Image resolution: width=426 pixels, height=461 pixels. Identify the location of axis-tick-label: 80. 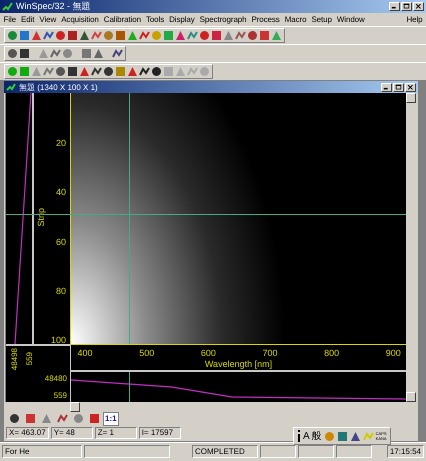
(61, 291).